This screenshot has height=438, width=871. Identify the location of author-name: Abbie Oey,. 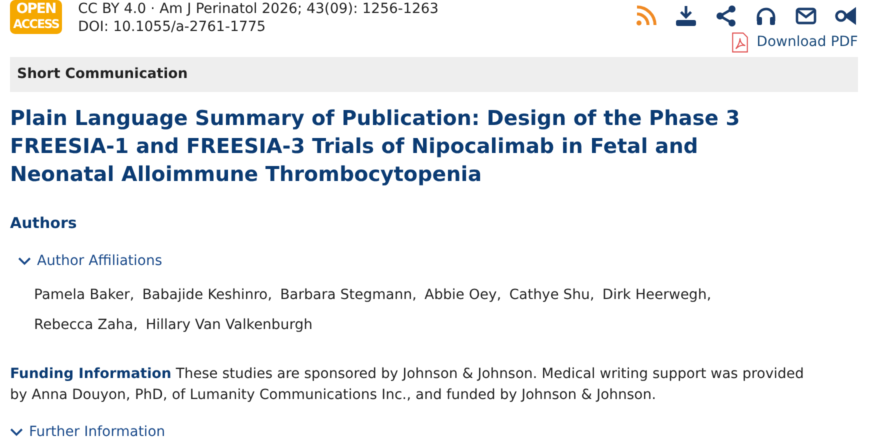
(463, 295).